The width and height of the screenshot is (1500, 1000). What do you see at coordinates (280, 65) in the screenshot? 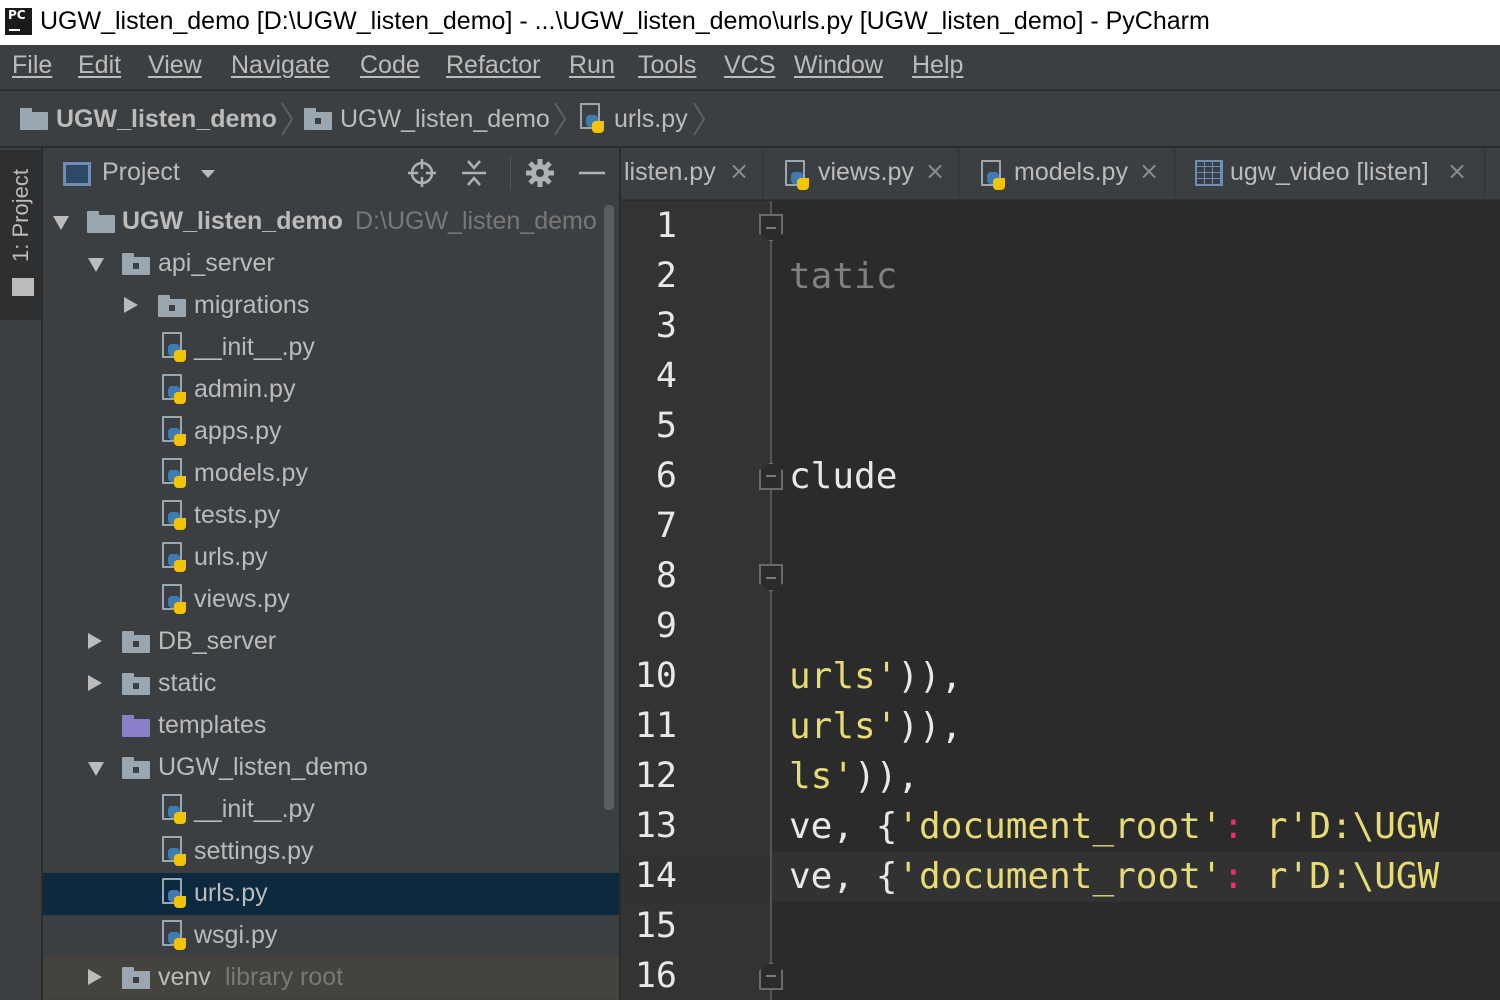
I see `menu-navigate: Navigate` at bounding box center [280, 65].